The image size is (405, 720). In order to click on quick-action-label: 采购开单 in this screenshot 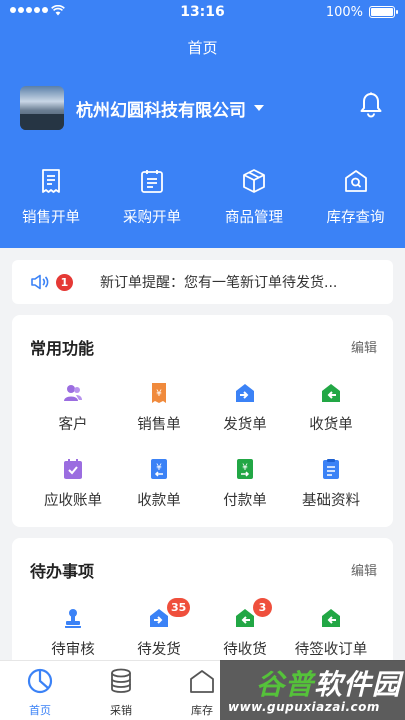, I will do `click(152, 218)`.